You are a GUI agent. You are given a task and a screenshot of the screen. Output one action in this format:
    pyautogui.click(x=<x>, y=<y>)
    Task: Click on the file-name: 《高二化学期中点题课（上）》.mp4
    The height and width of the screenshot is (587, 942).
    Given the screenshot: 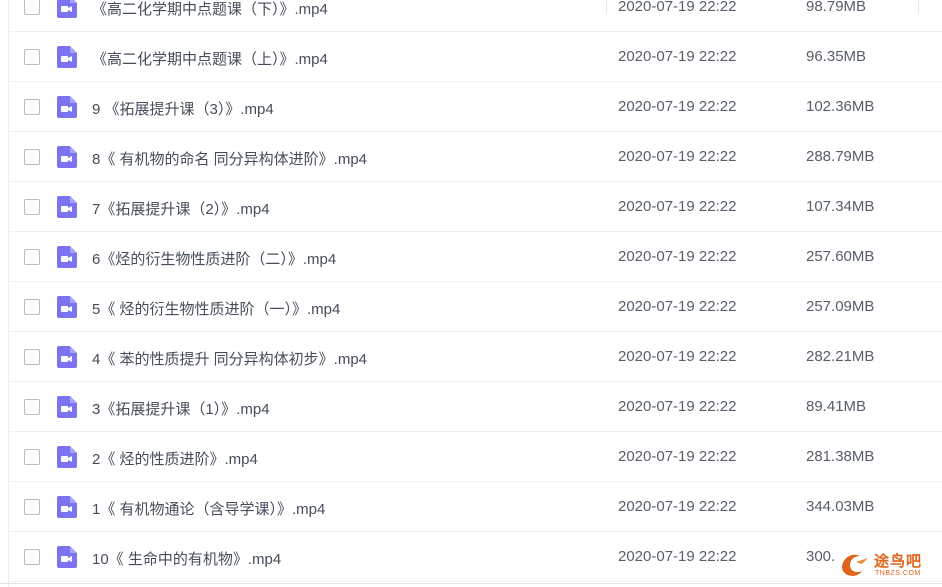 What is the action you would take?
    pyautogui.click(x=210, y=58)
    